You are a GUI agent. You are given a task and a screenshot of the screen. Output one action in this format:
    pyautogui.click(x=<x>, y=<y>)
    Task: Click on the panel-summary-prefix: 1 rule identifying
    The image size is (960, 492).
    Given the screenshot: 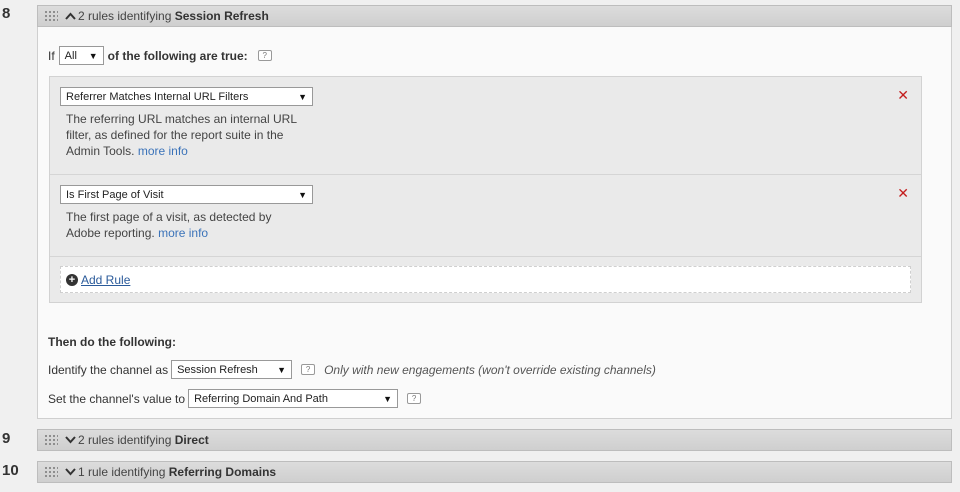 What is the action you would take?
    pyautogui.click(x=122, y=472)
    